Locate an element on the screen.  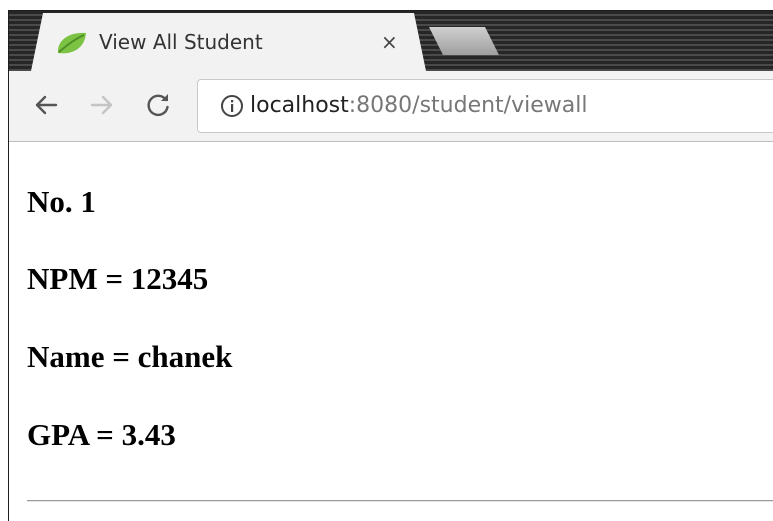
address-bar: localhost:8080/student/viewall is located at coordinates (485, 106).